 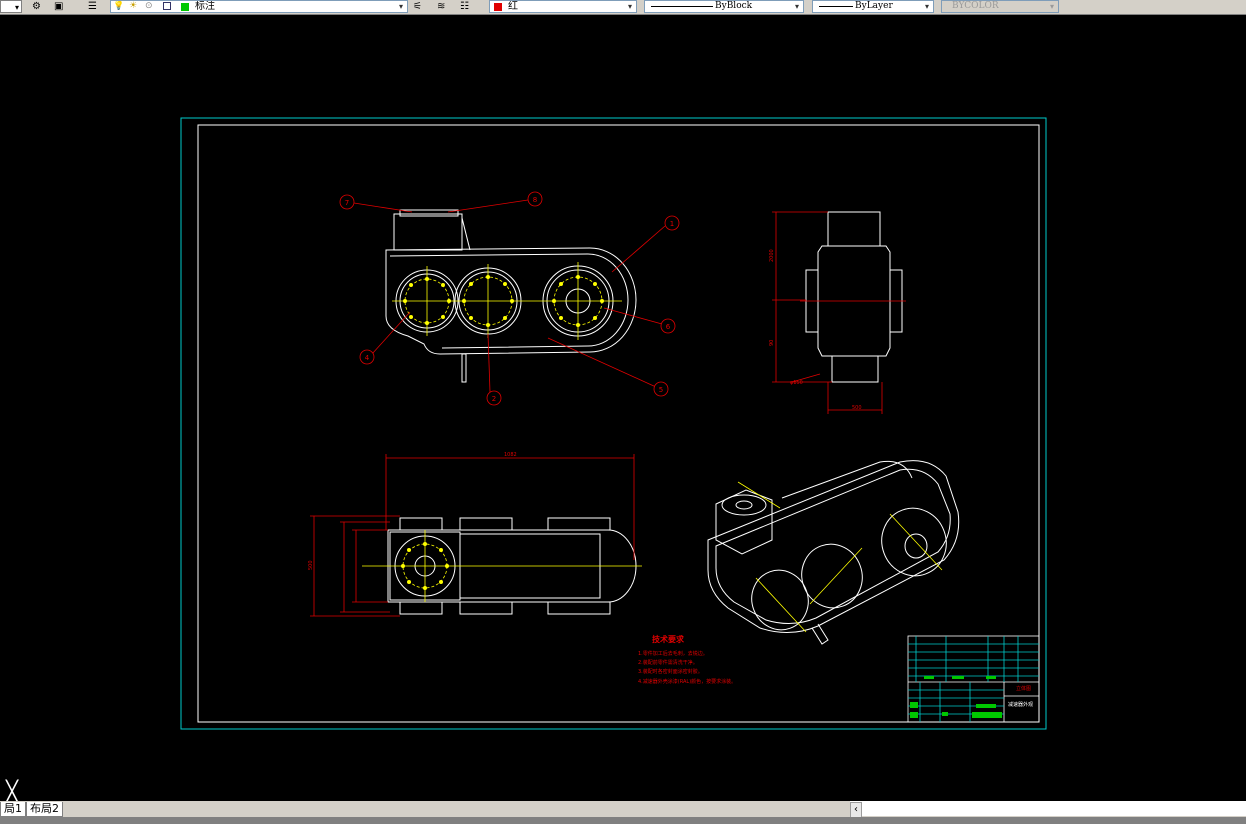 What do you see at coordinates (167, 6) in the screenshot?
I see `plot-icon` at bounding box center [167, 6].